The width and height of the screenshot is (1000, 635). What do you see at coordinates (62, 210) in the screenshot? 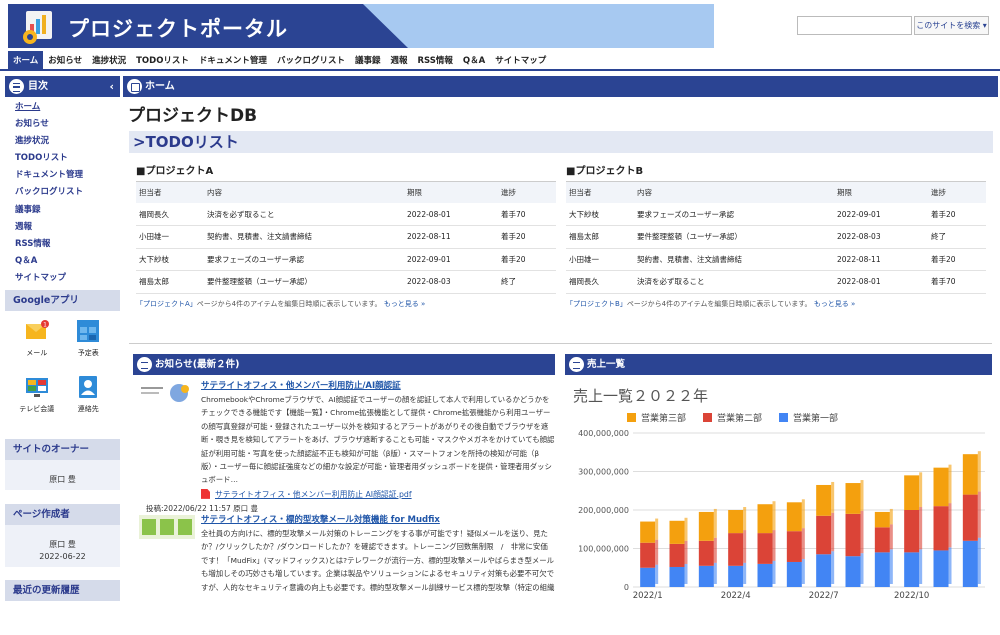
I see `sidebar-item-minutes: 議事録` at bounding box center [62, 210].